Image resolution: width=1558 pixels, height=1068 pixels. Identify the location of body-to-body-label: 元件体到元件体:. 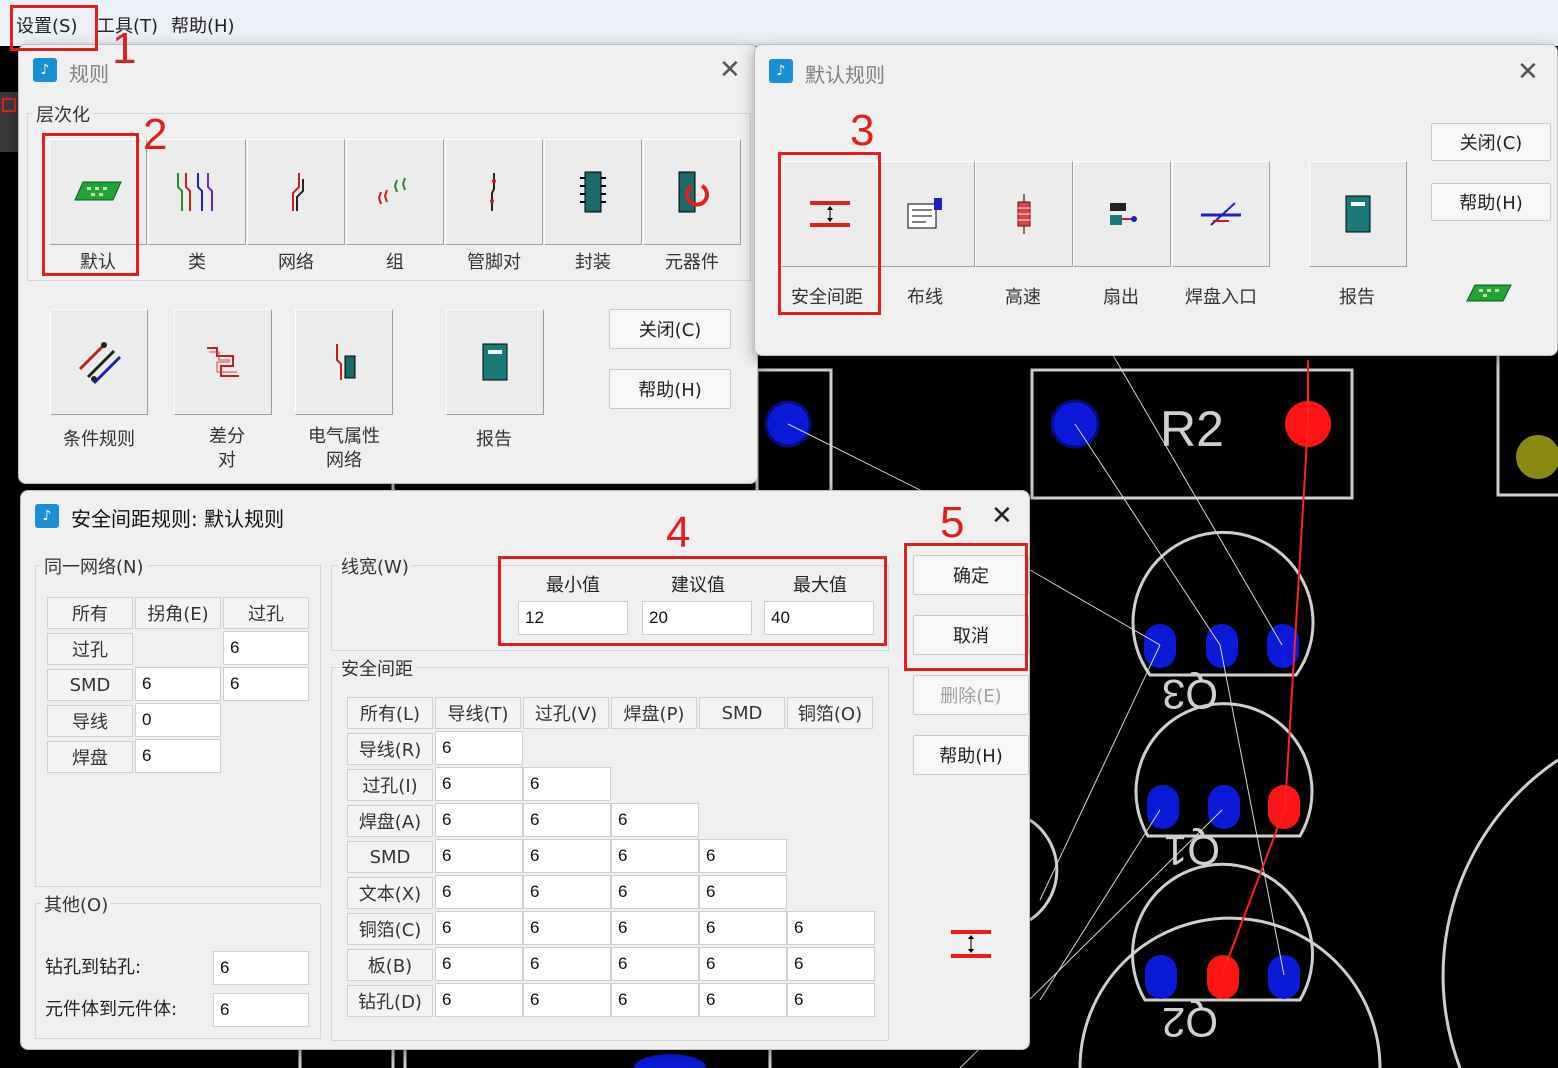
(111, 1009).